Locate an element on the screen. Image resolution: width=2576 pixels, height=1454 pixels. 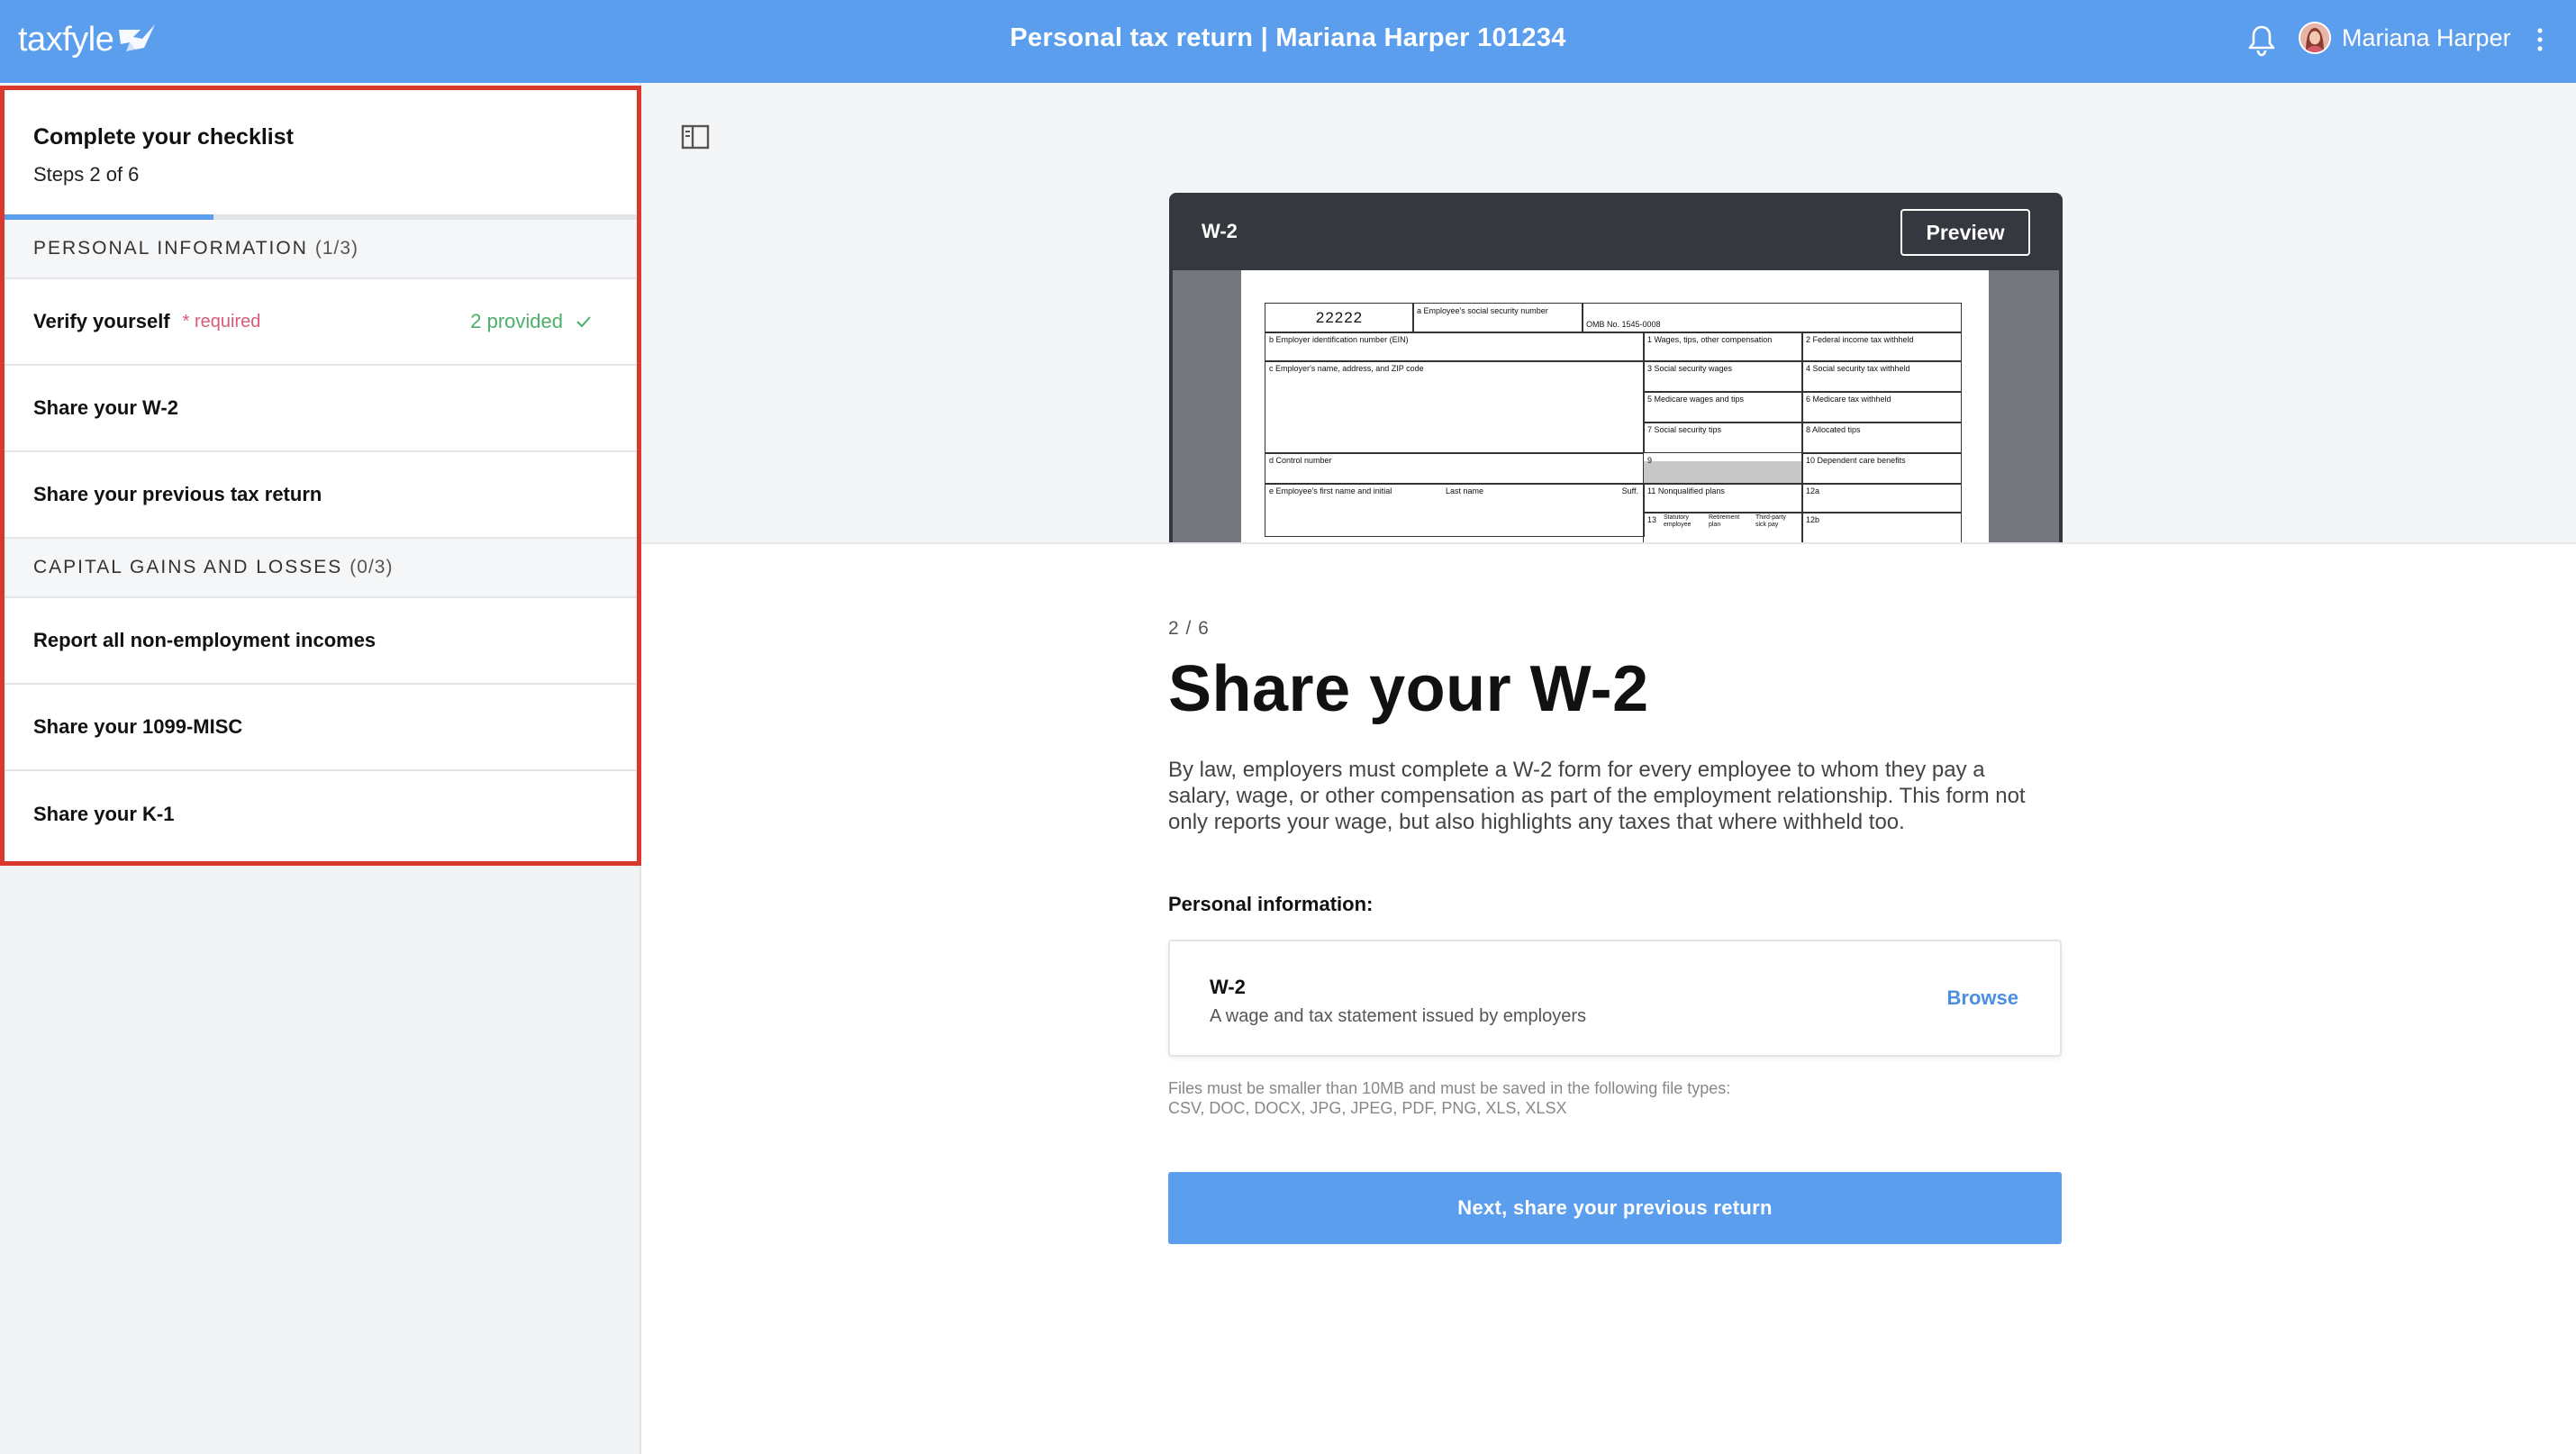
form-last-name: Last name is located at coordinates (1465, 491).